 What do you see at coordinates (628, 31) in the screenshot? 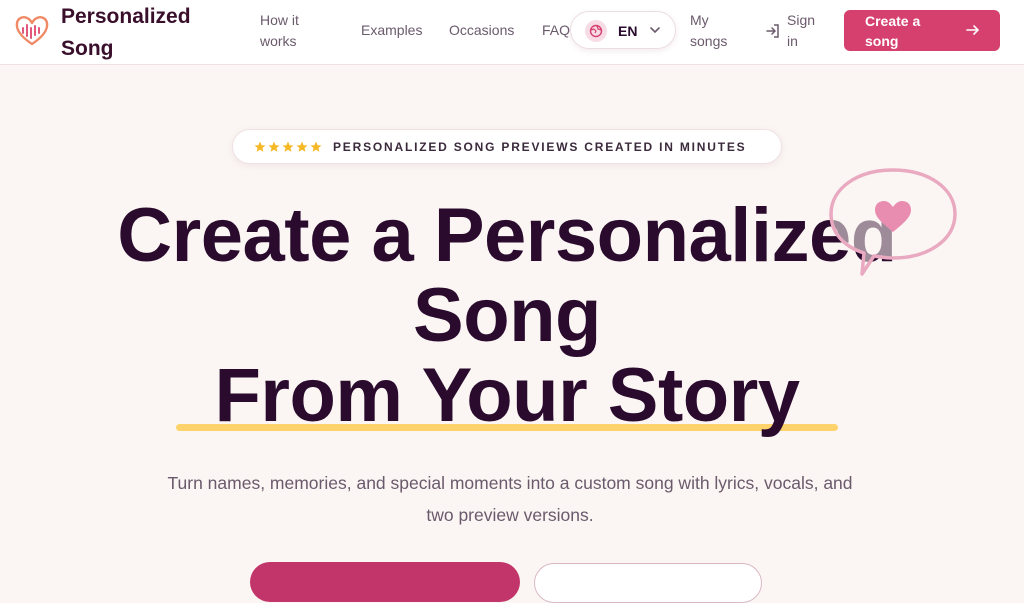
I see `language-code: EN` at bounding box center [628, 31].